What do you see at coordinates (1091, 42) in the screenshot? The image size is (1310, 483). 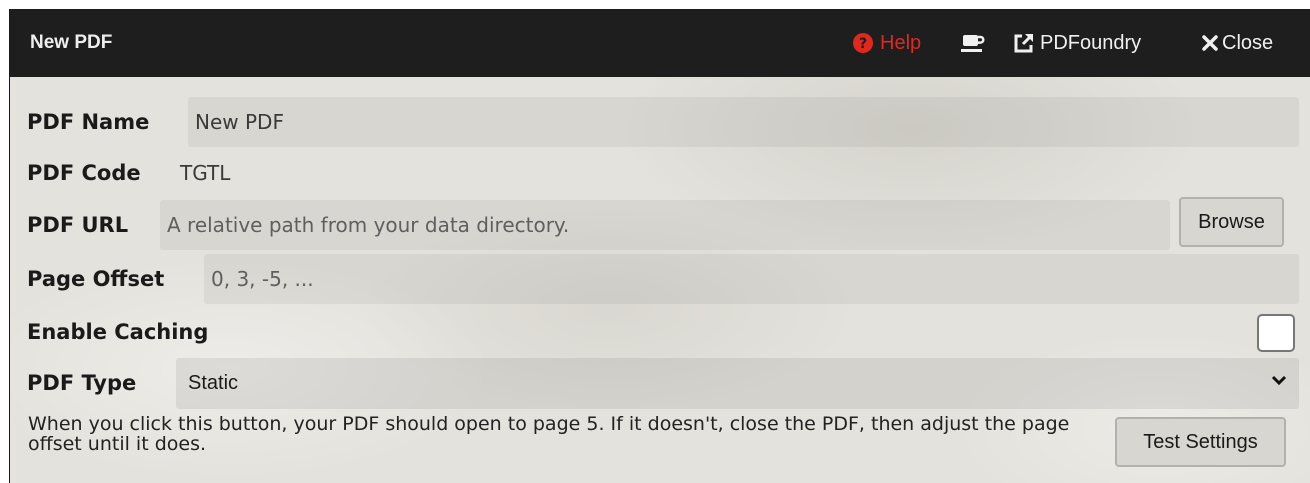 I see `pdfoundry-label: PDFoundry` at bounding box center [1091, 42].